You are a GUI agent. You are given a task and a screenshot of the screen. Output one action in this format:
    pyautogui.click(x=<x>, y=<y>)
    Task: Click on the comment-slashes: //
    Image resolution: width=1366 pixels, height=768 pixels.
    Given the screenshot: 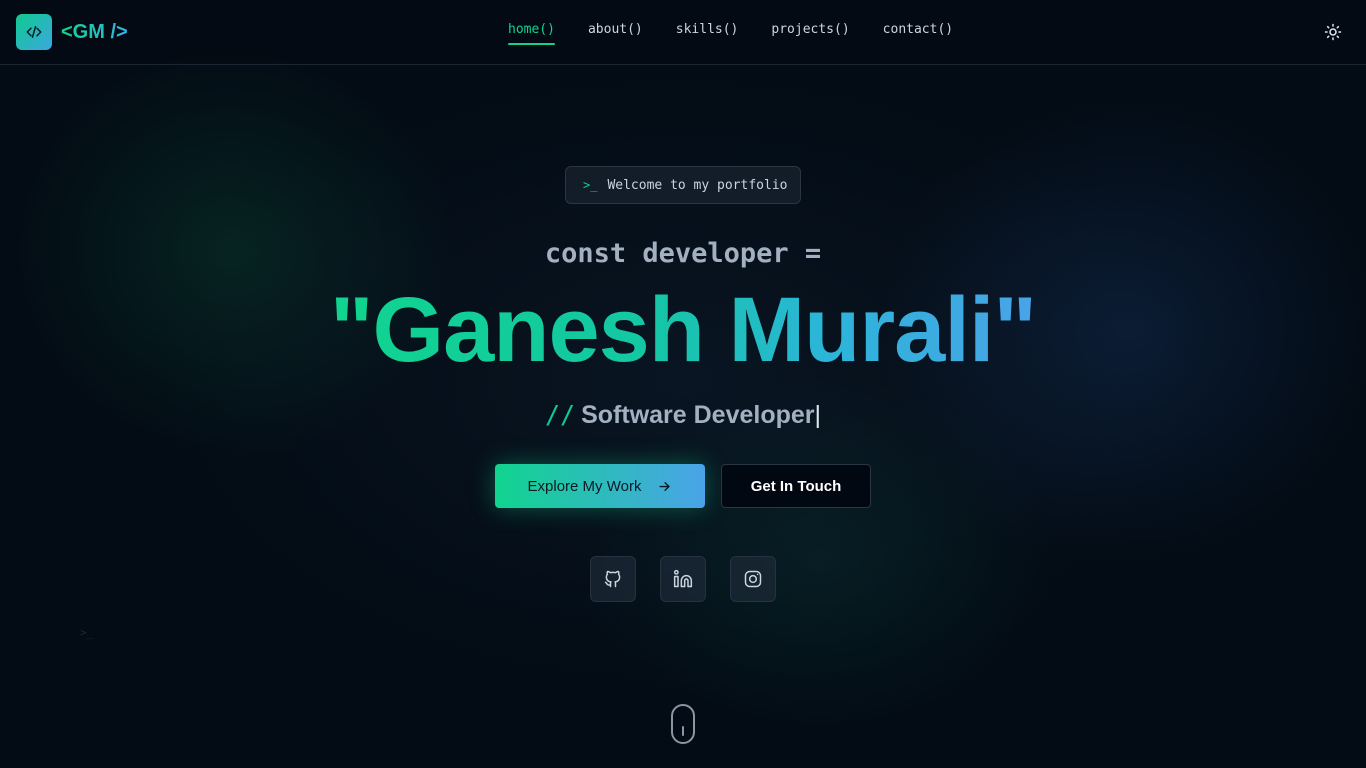 What is the action you would take?
    pyautogui.click(x=560, y=414)
    